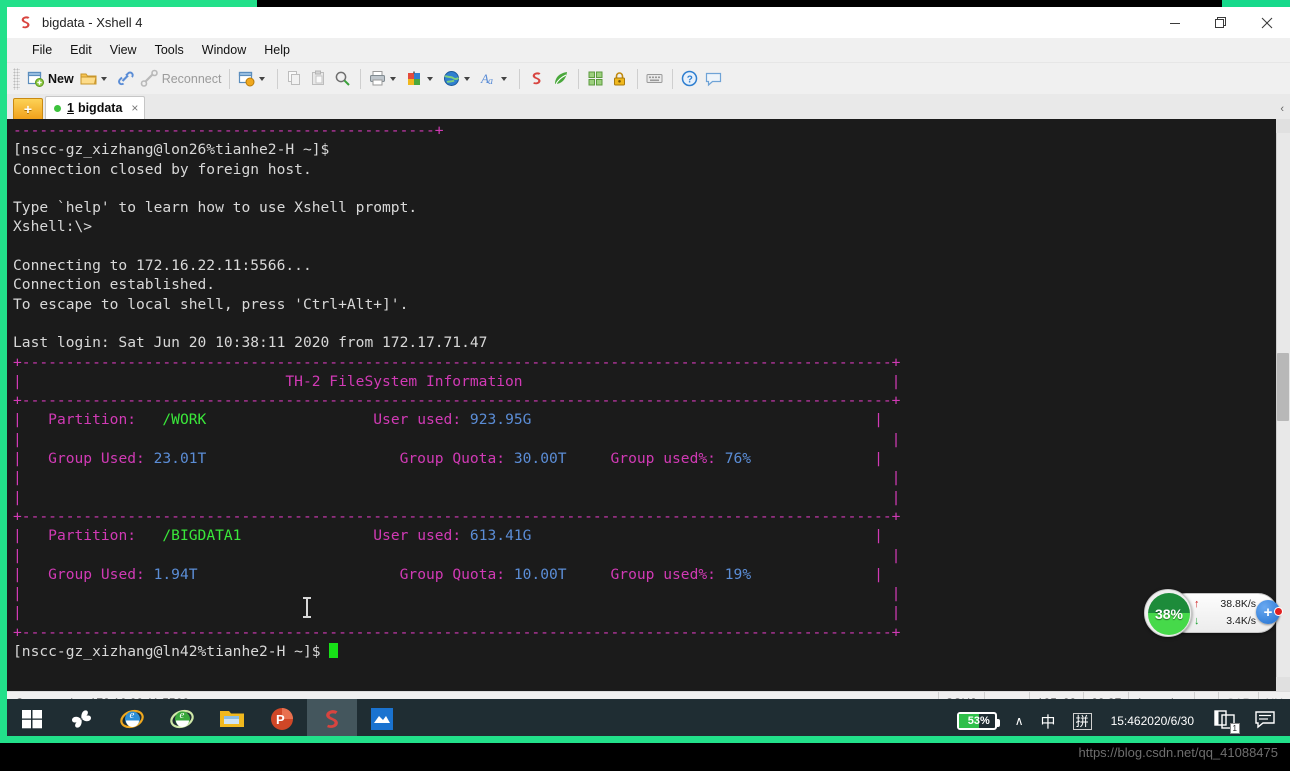  What do you see at coordinates (1082, 721) in the screenshot?
I see `ime-mode-label: 拼` at bounding box center [1082, 721].